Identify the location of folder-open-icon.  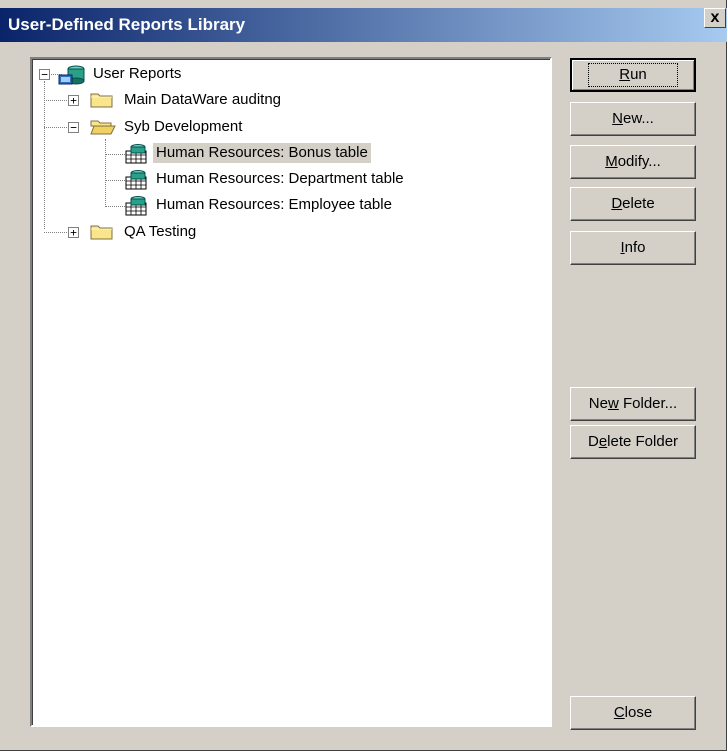
(103, 129).